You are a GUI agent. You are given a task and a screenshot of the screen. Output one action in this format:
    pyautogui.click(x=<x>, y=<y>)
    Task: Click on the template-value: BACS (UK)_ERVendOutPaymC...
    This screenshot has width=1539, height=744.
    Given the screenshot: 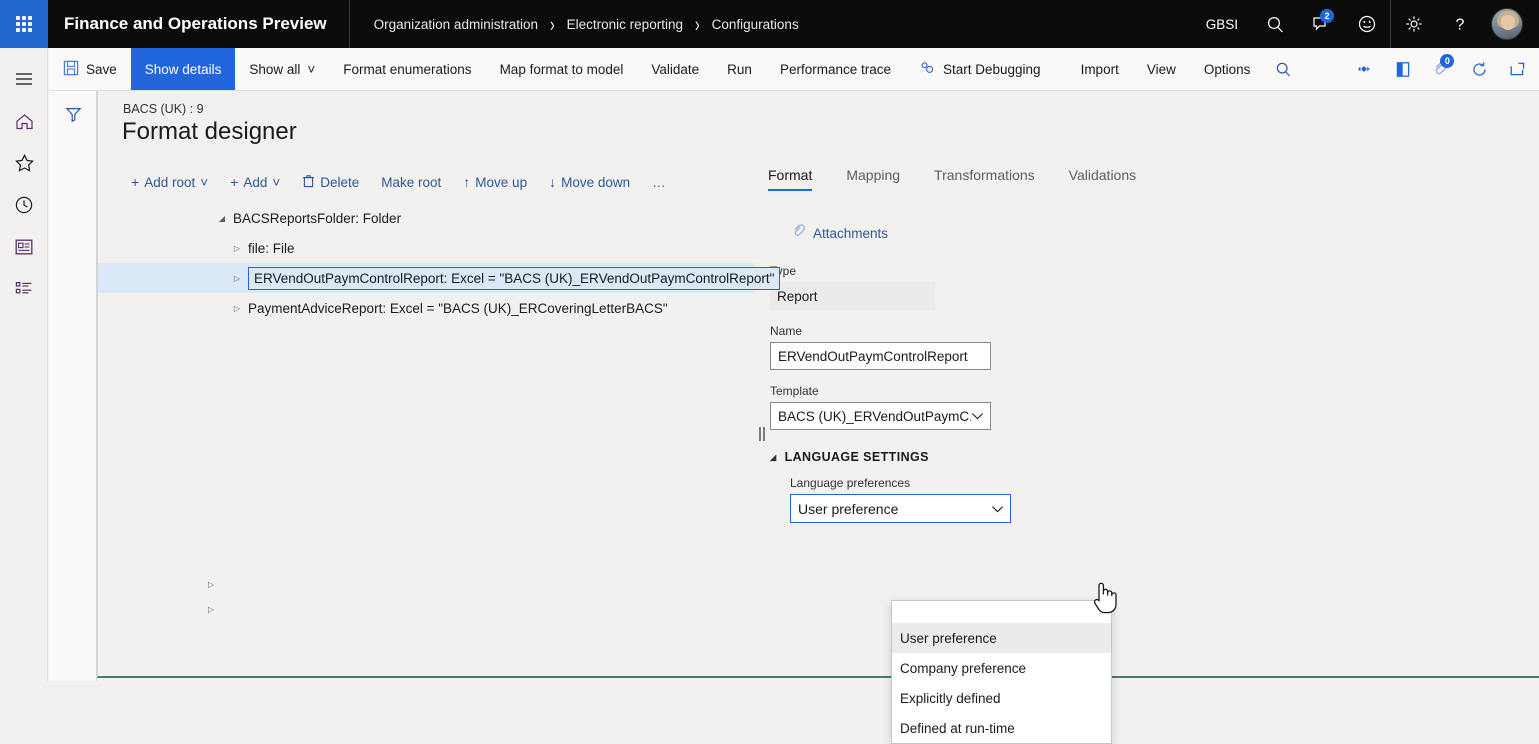 What is the action you would take?
    pyautogui.click(x=874, y=416)
    